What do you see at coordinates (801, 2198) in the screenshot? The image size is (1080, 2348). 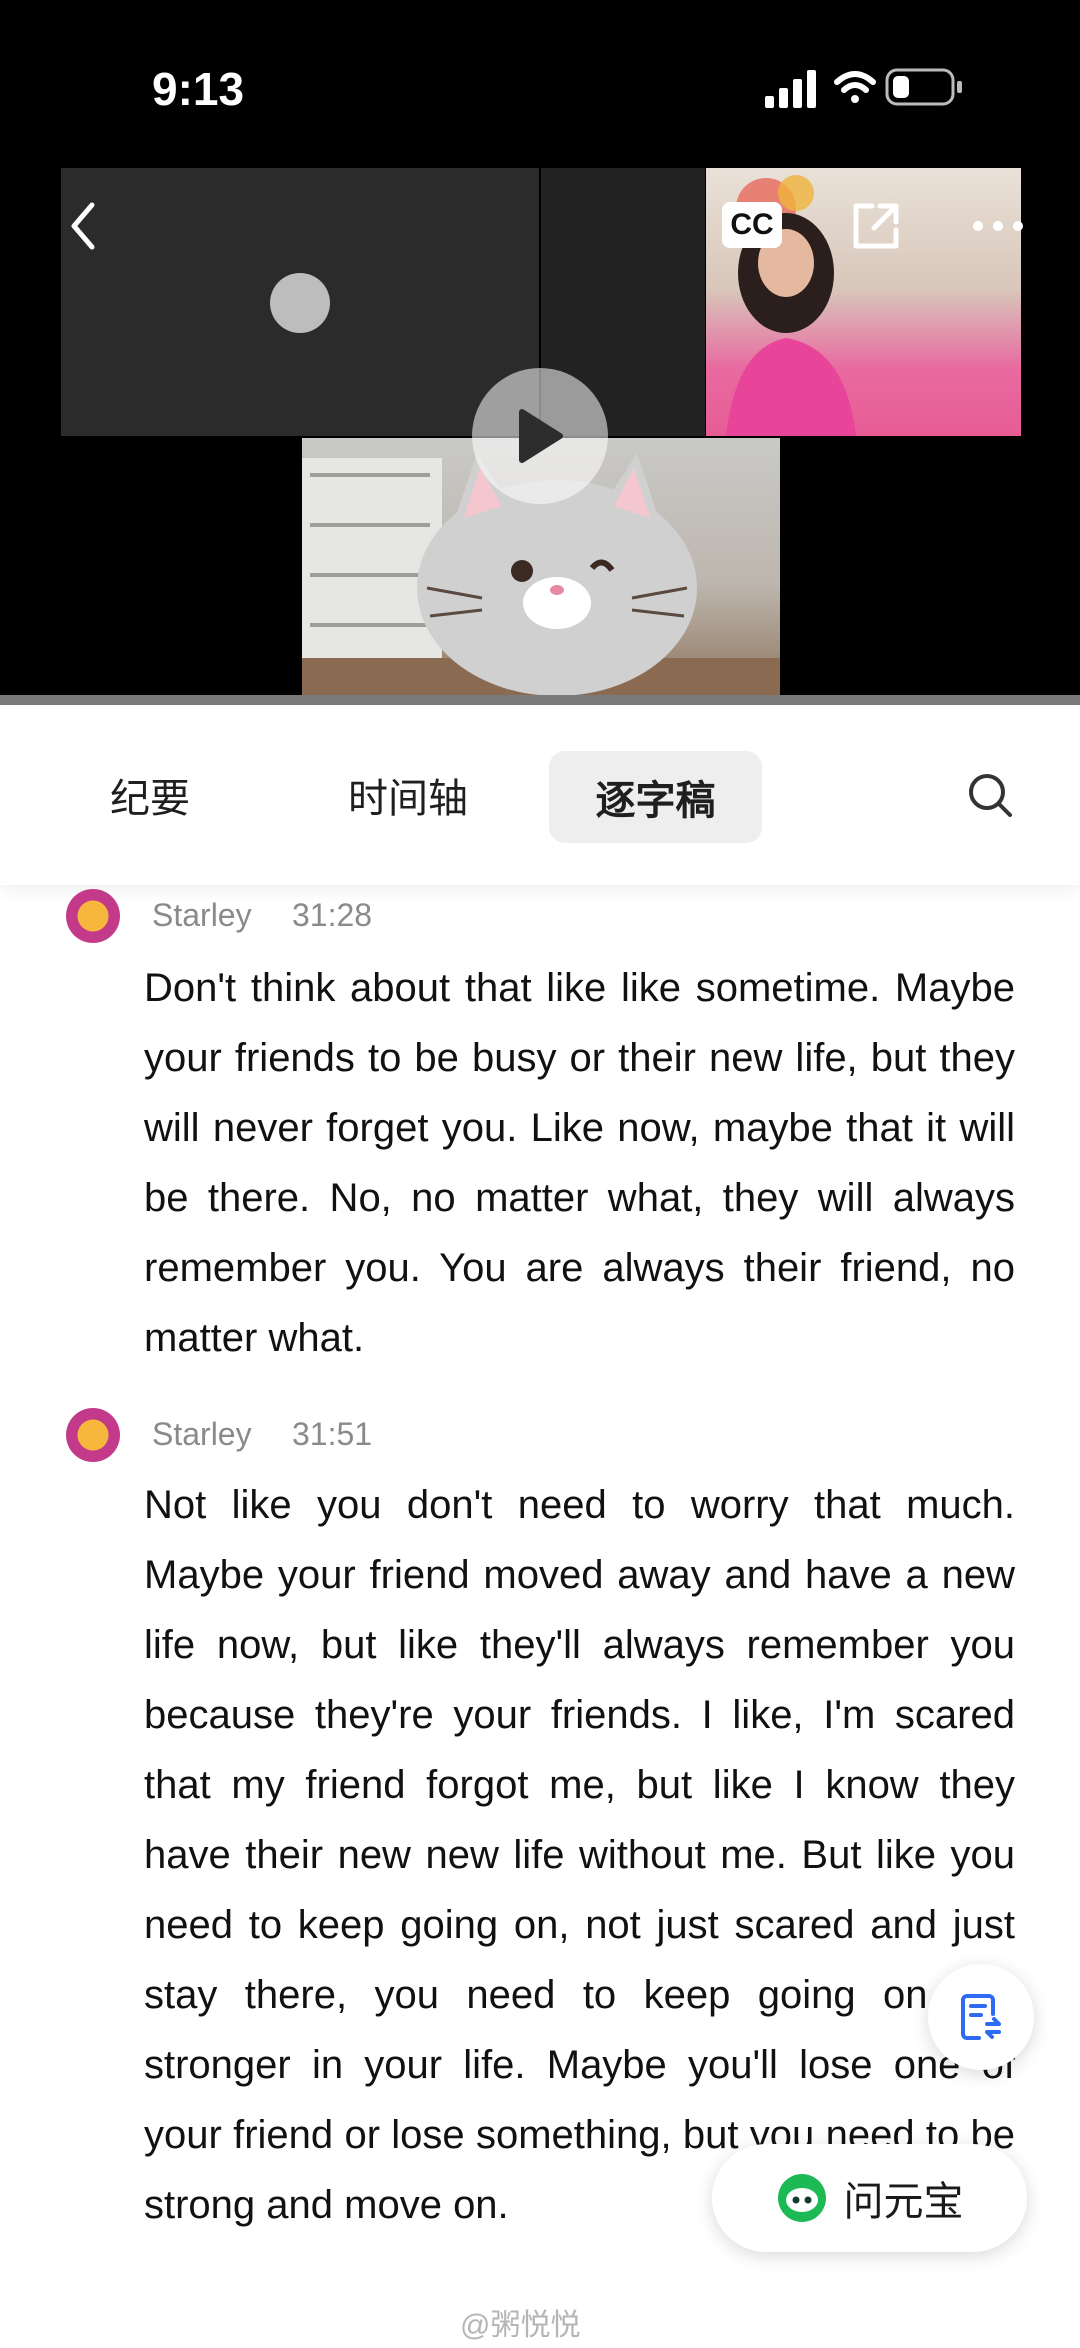 I see `yuanbao-icon` at bounding box center [801, 2198].